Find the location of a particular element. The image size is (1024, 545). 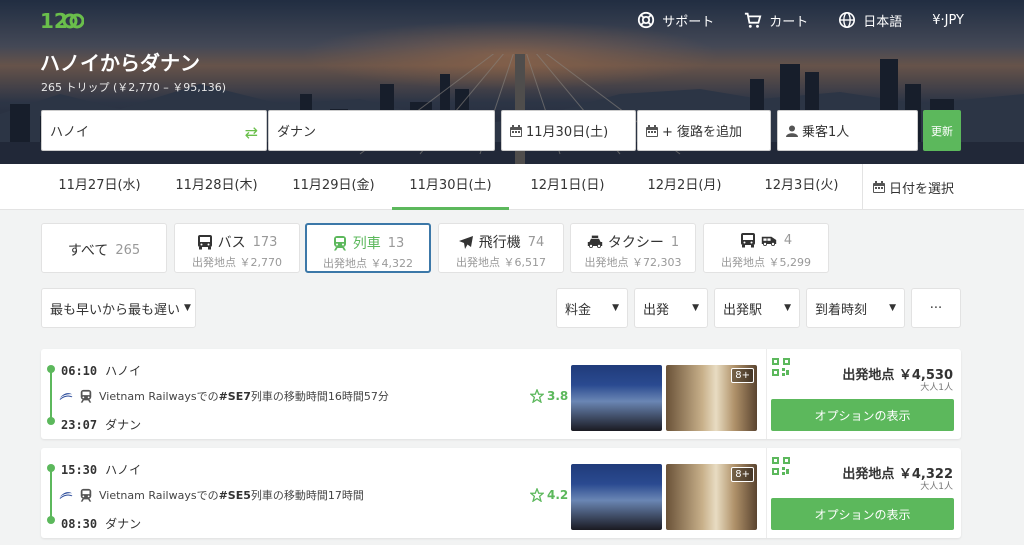

cart-icon is located at coordinates (753, 20).